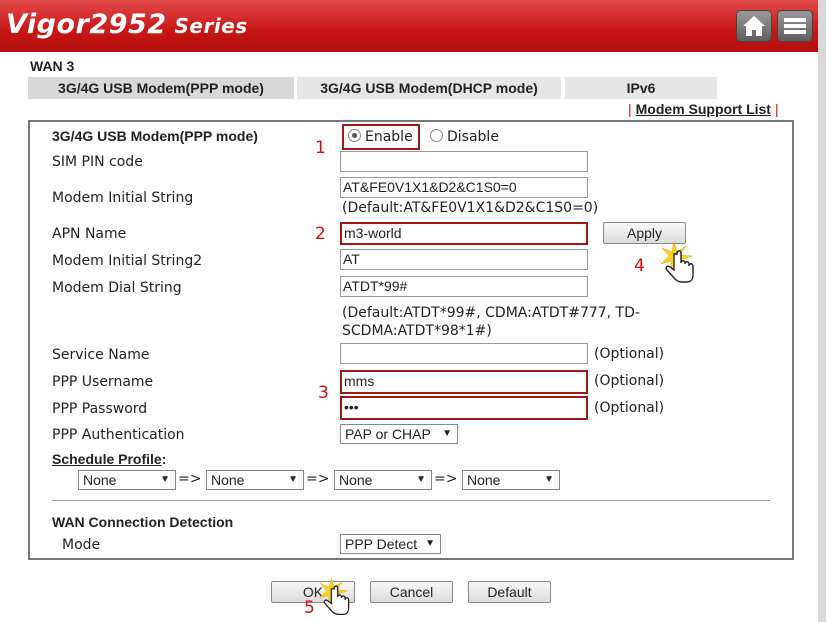 The image size is (826, 622). What do you see at coordinates (89, 234) in the screenshot?
I see `apn-label: APN Name` at bounding box center [89, 234].